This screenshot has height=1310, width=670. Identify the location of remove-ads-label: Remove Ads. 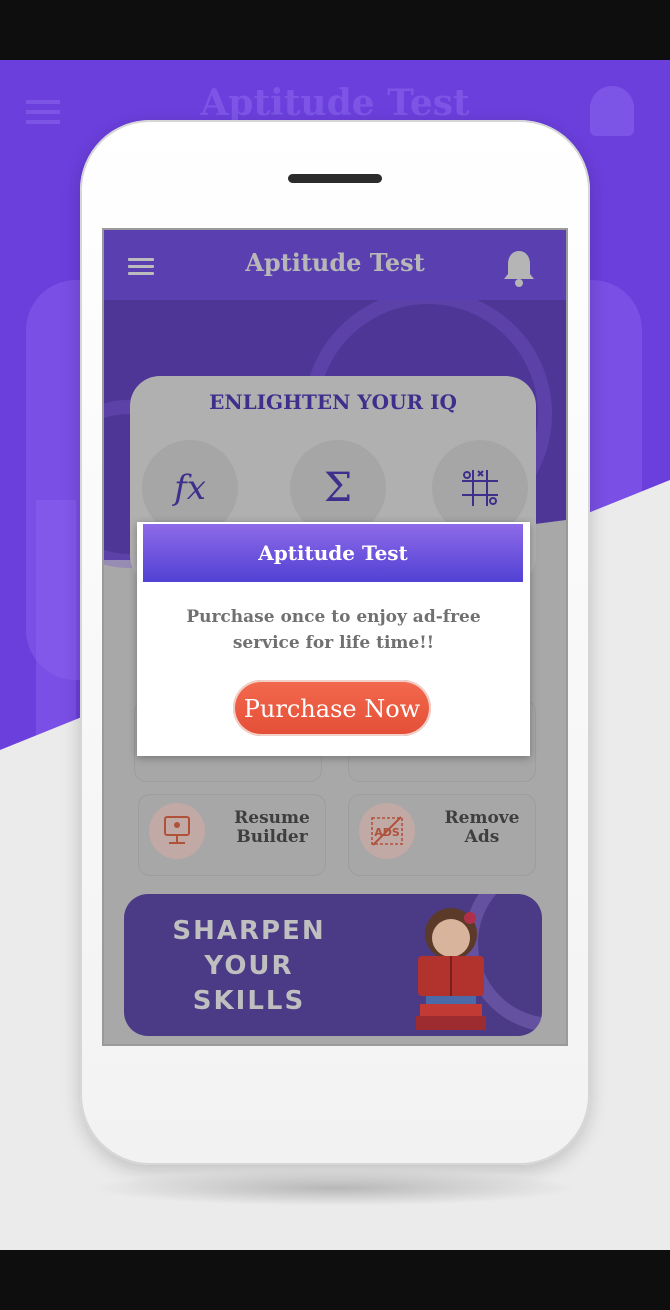
(482, 827).